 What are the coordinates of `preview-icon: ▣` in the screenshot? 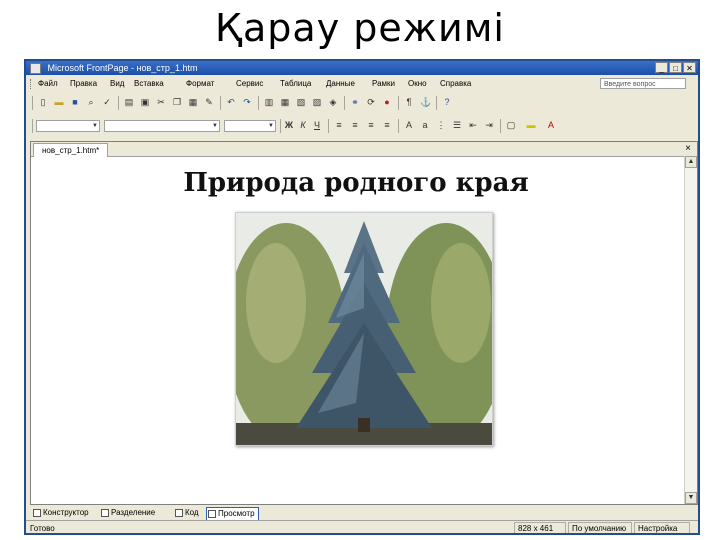 It's located at (145, 102).